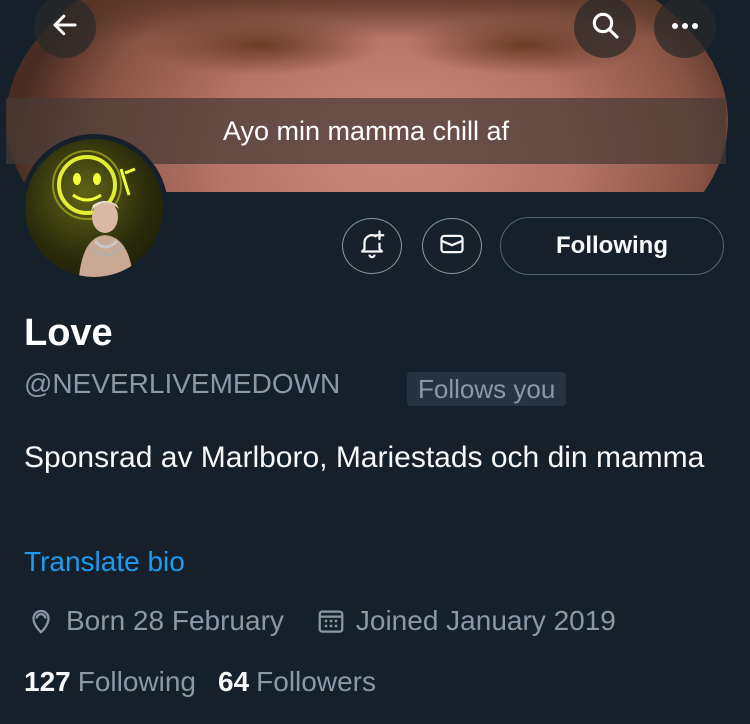  I want to click on location-pin-icon, so click(41, 621).